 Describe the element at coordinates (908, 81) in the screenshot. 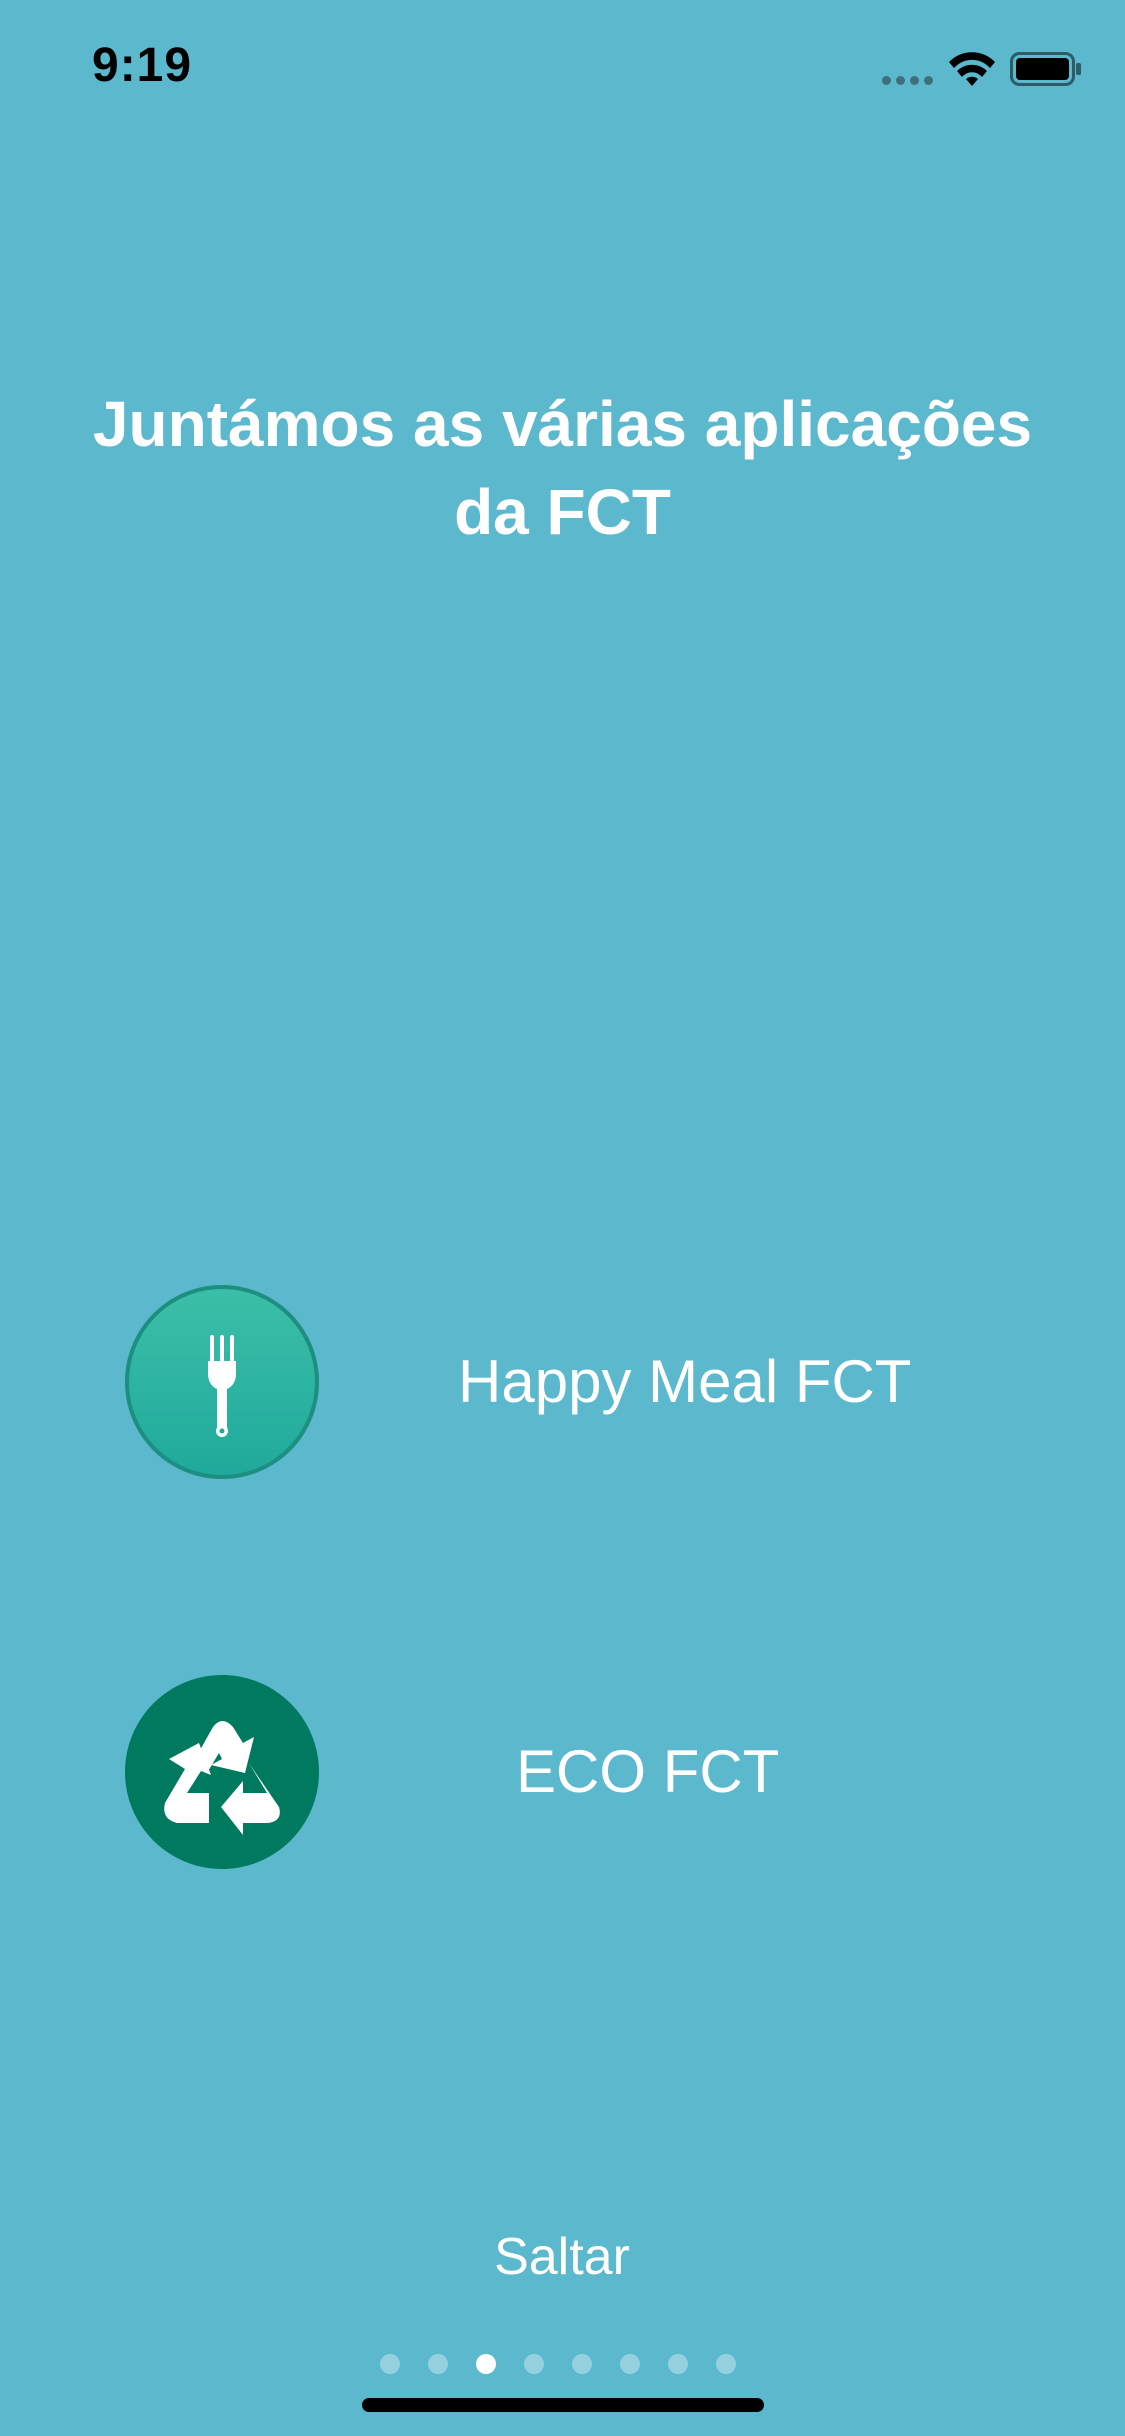

I see `cellular-signal-icon` at that location.